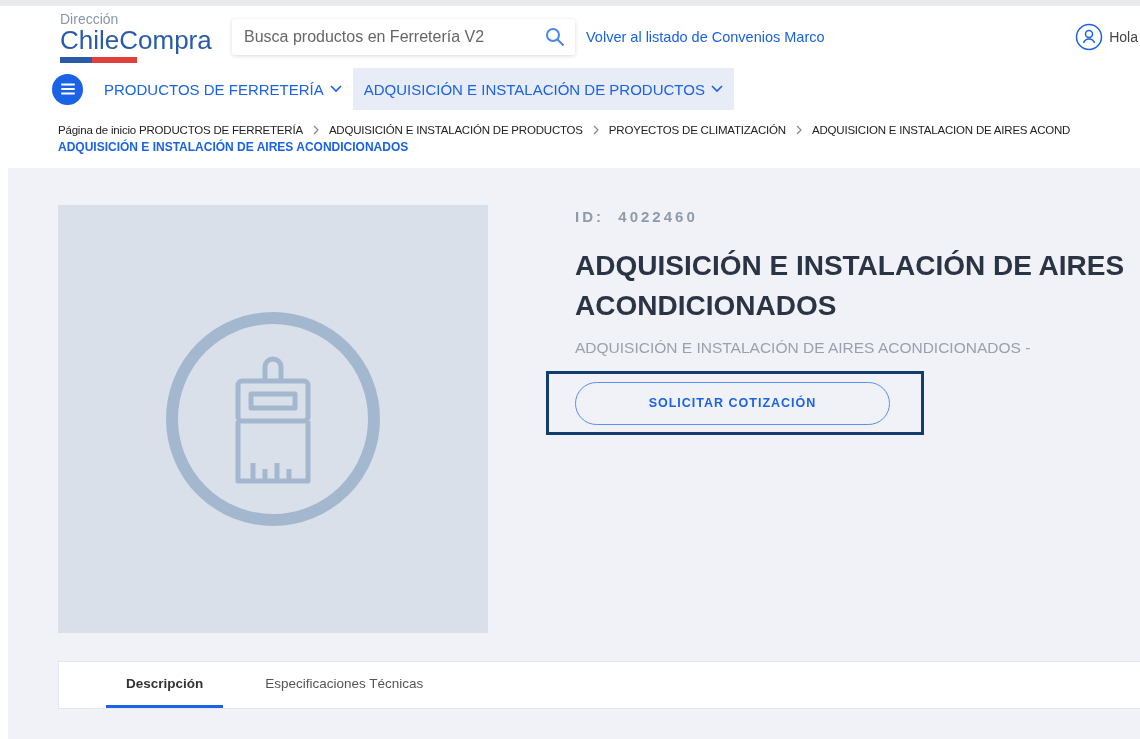 The image size is (1140, 739). I want to click on menu-button, so click(67, 89).